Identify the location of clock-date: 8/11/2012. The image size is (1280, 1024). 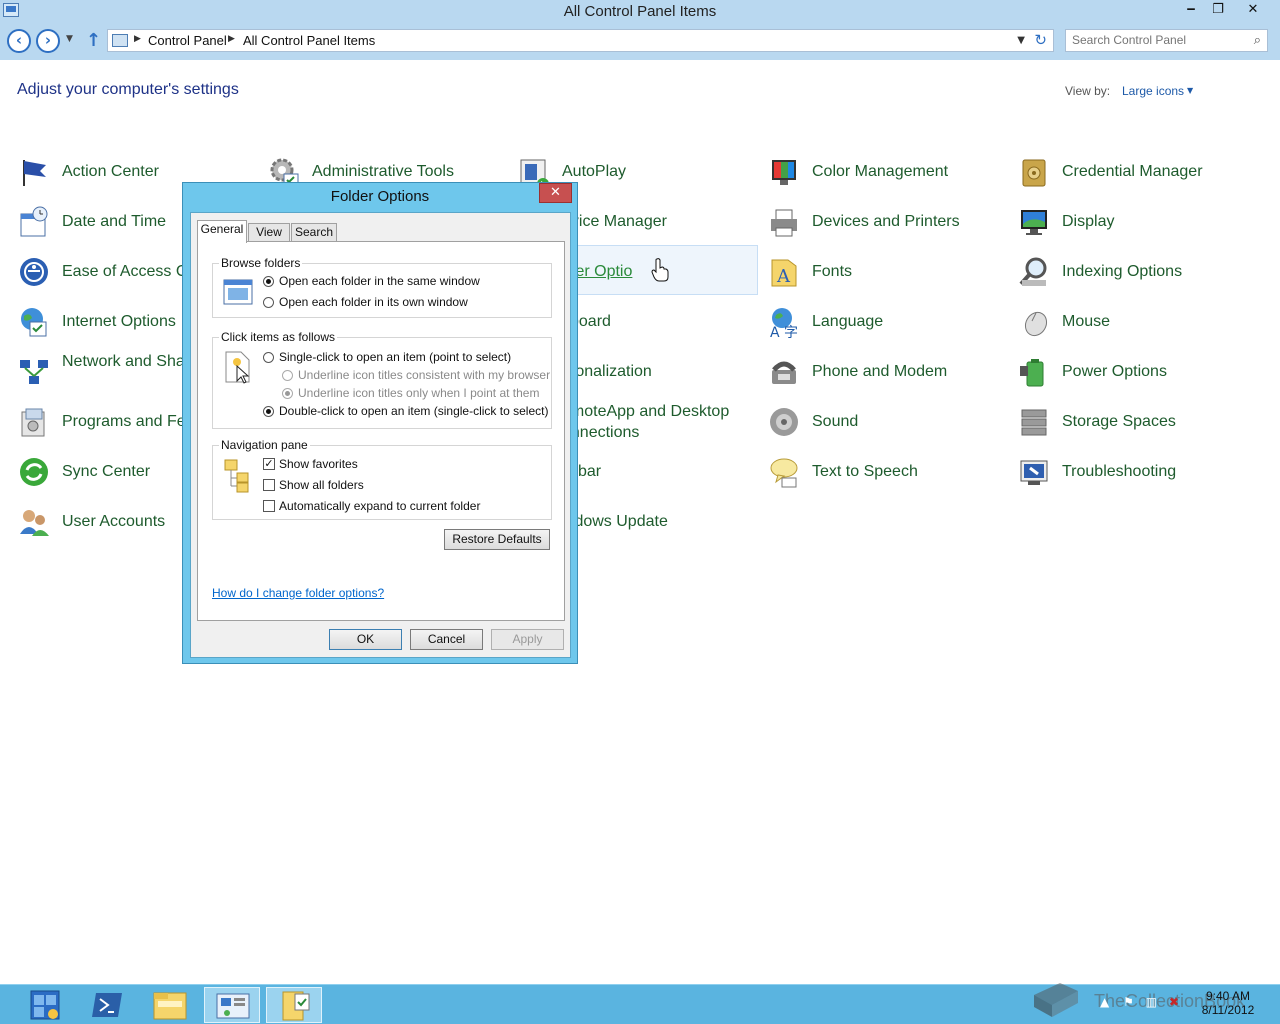
(1228, 1010).